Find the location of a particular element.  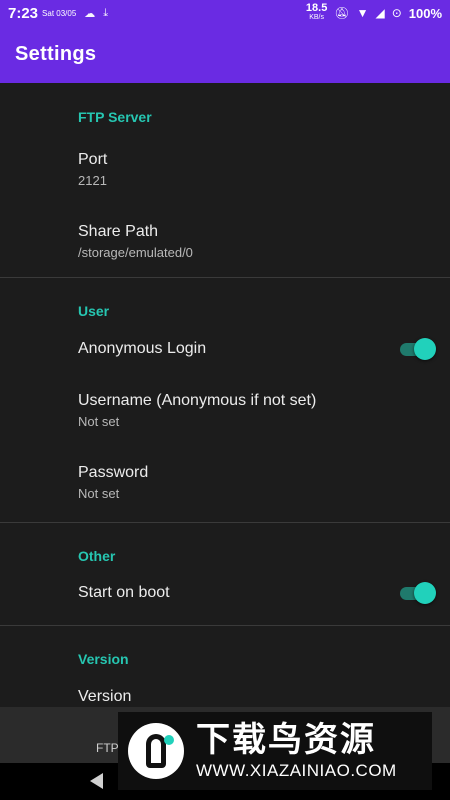

setting-summary: /storage/emulated/0 is located at coordinates (135, 252).